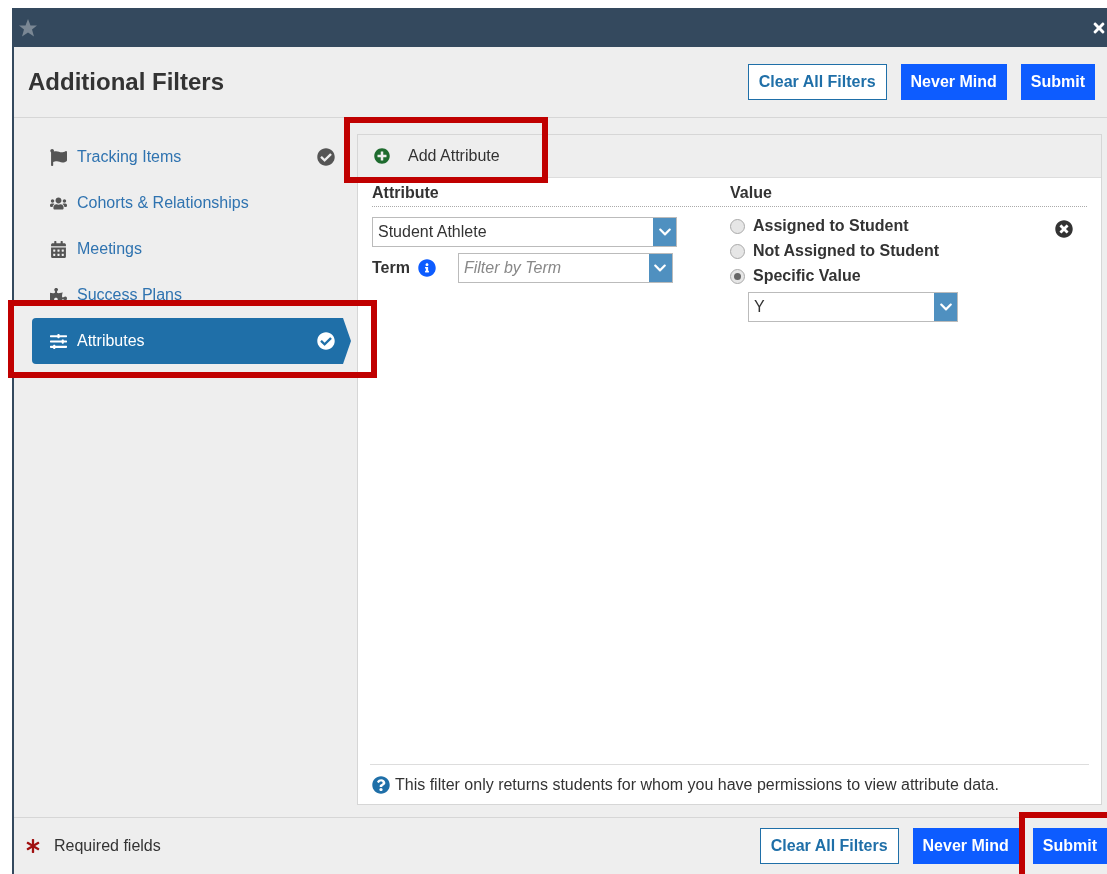  I want to click on required-label: Required fields, so click(107, 846).